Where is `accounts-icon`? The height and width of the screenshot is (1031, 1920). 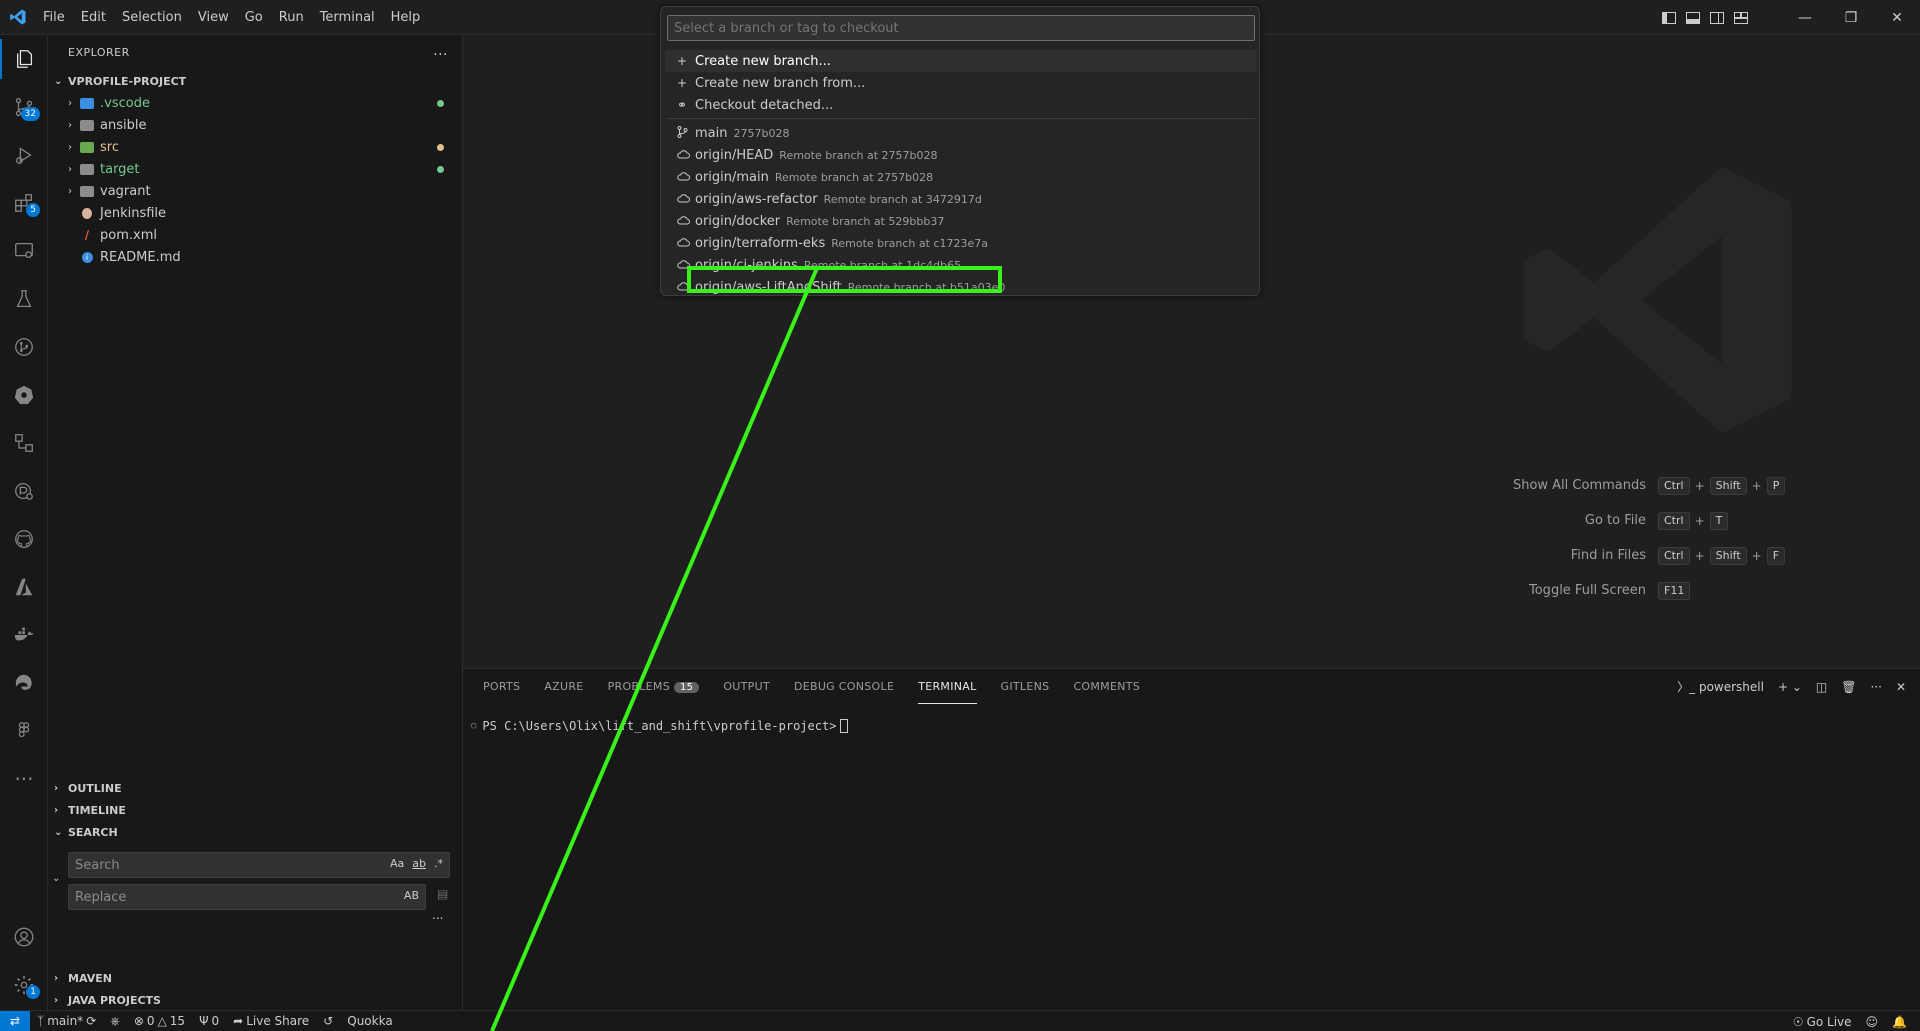
accounts-icon is located at coordinates (24, 937).